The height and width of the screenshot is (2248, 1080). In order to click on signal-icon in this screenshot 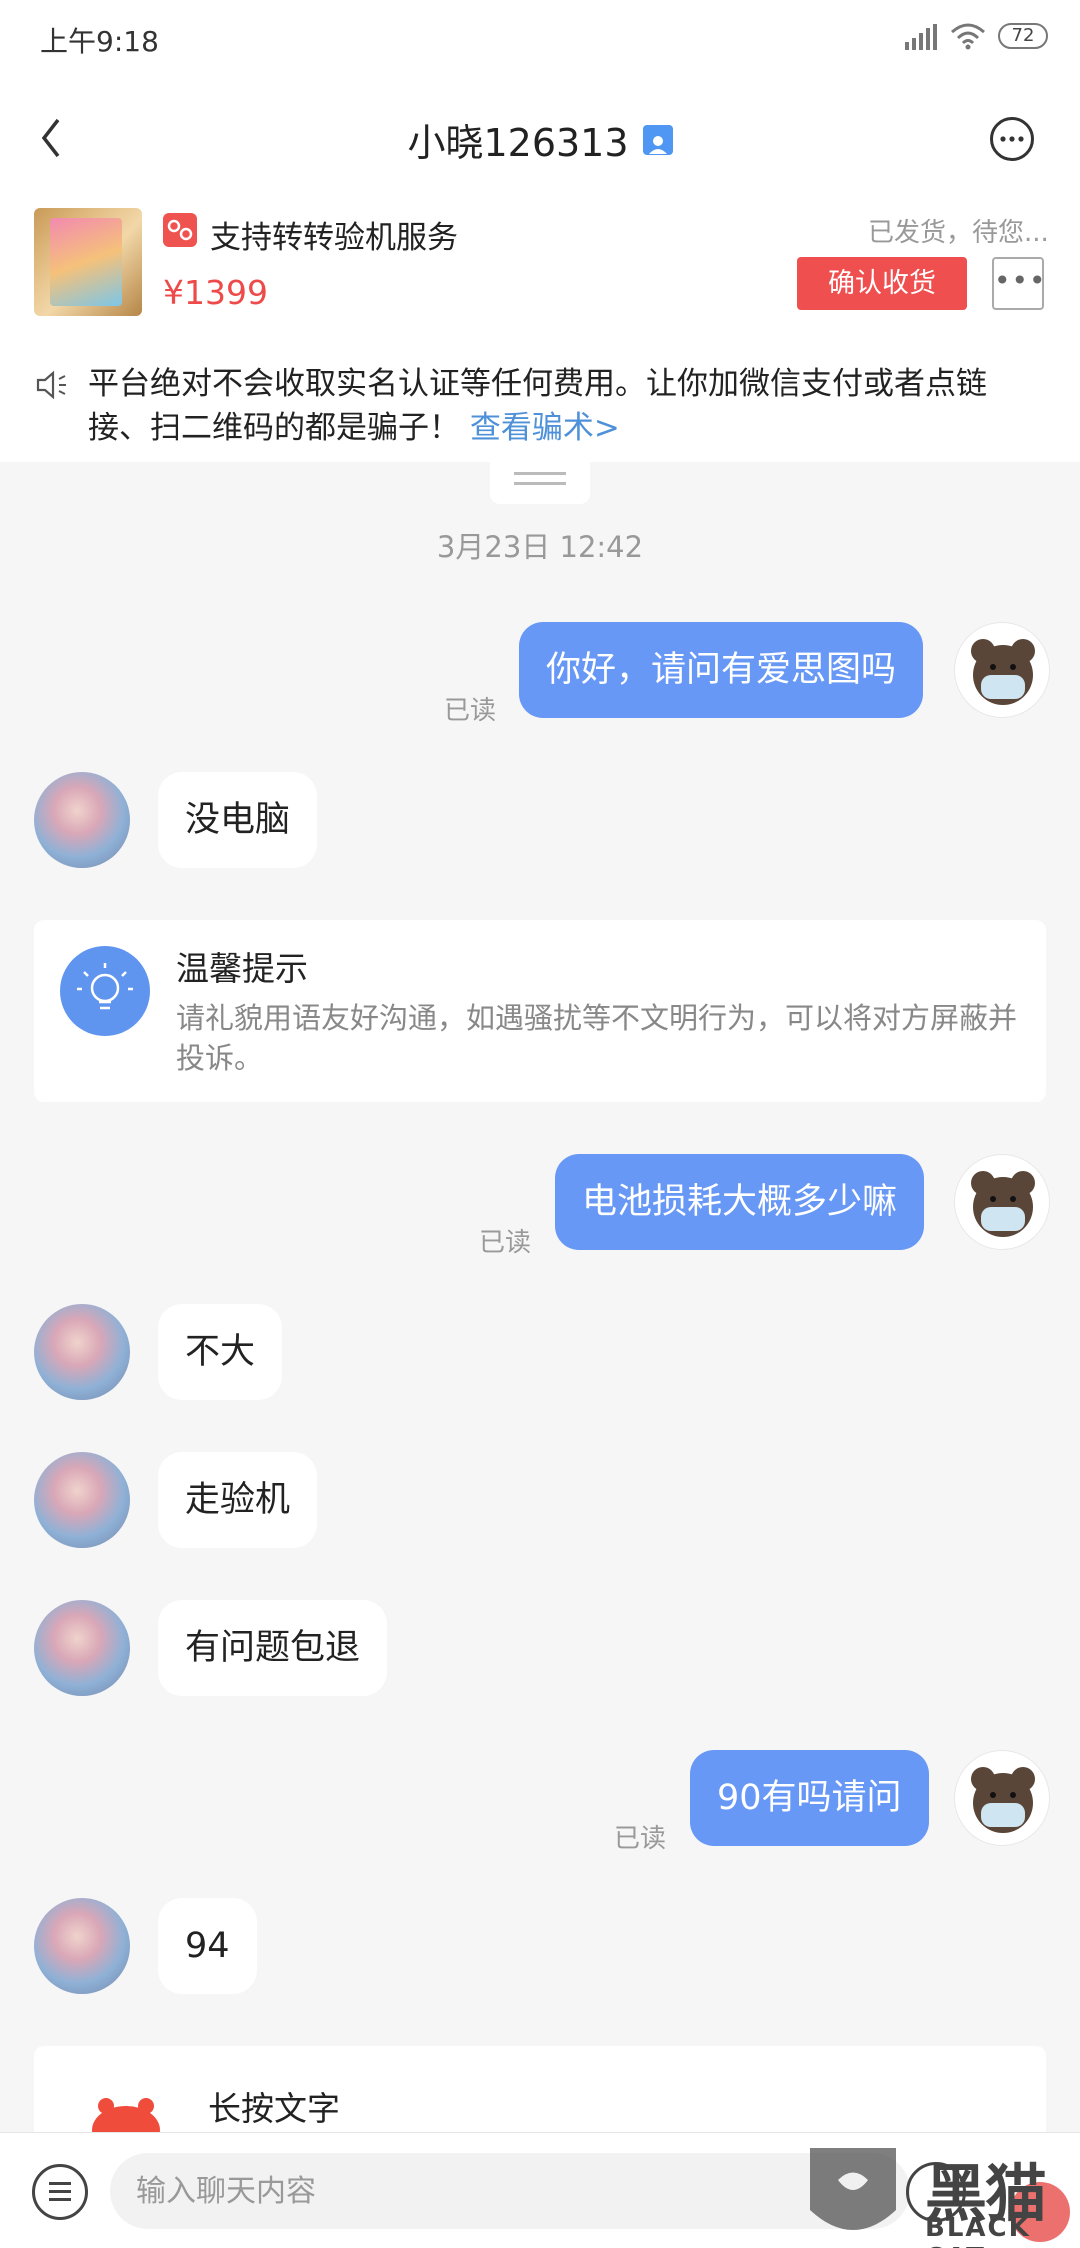, I will do `click(921, 37)`.